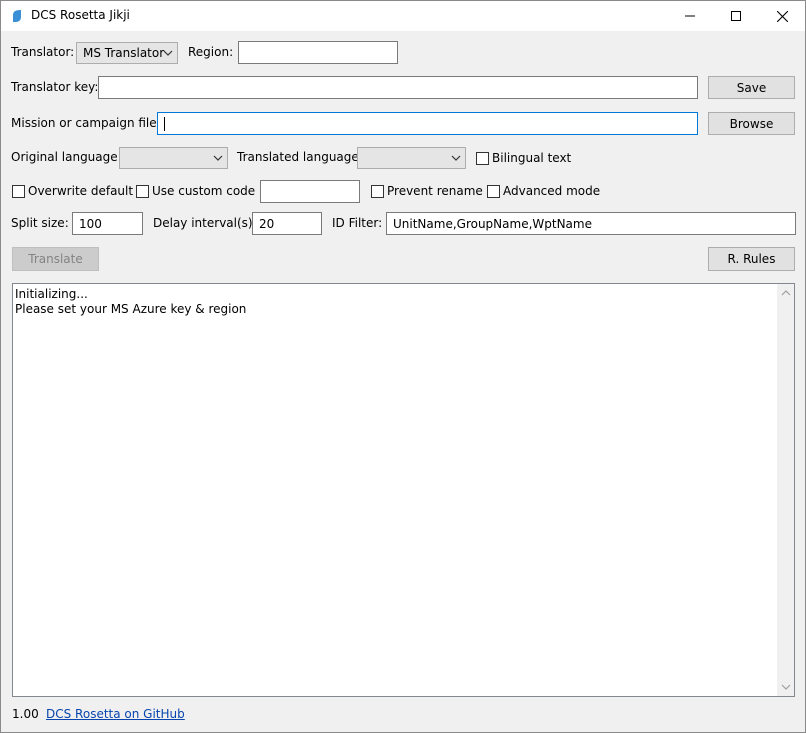 Image resolution: width=806 pixels, height=733 pixels. I want to click on maximize-icon, so click(736, 16).